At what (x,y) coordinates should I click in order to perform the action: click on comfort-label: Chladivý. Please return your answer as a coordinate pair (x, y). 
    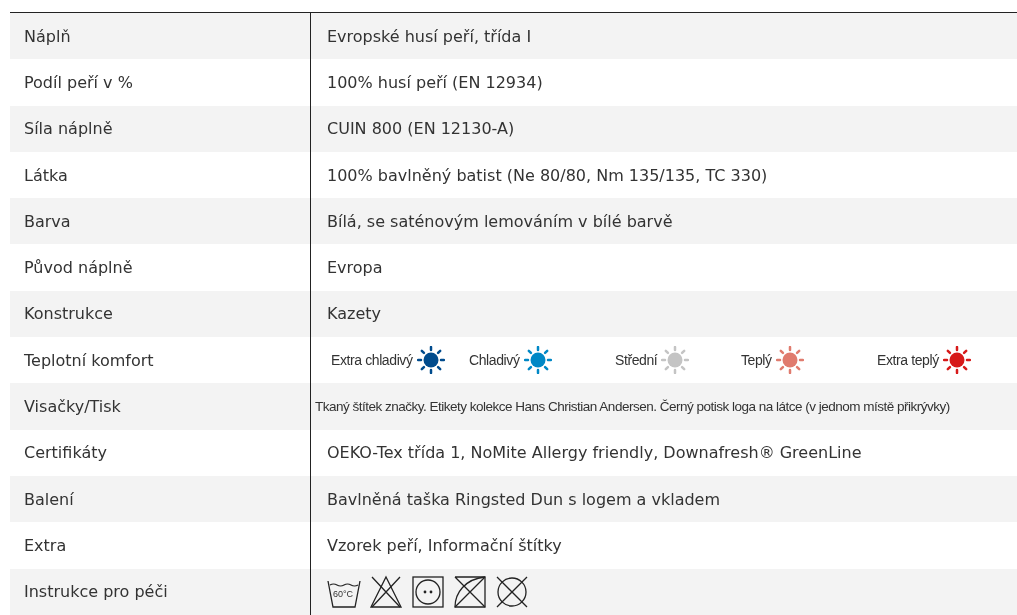
    Looking at the image, I should click on (494, 360).